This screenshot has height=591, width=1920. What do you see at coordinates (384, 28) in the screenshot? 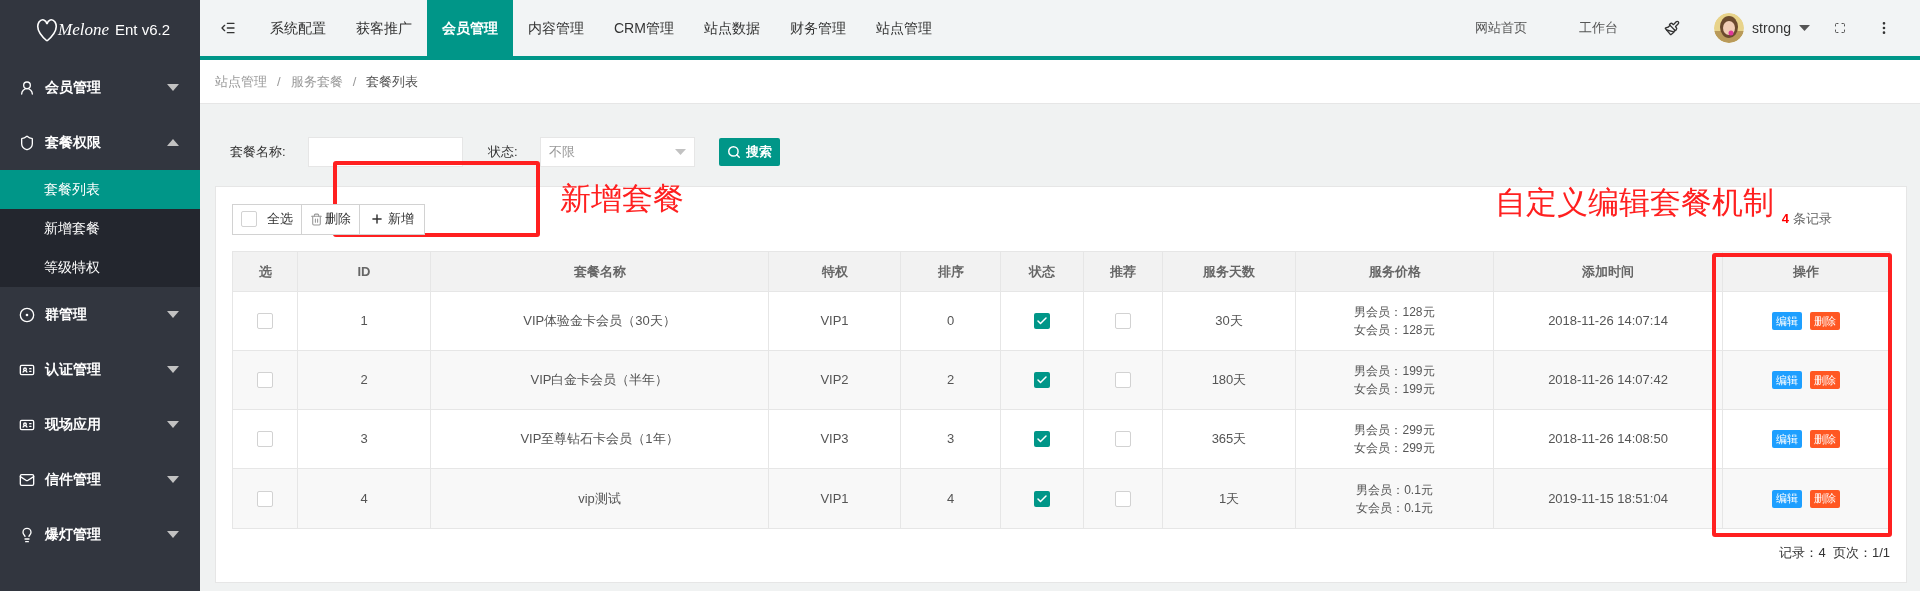
I see `nav-tab: 获客推广` at bounding box center [384, 28].